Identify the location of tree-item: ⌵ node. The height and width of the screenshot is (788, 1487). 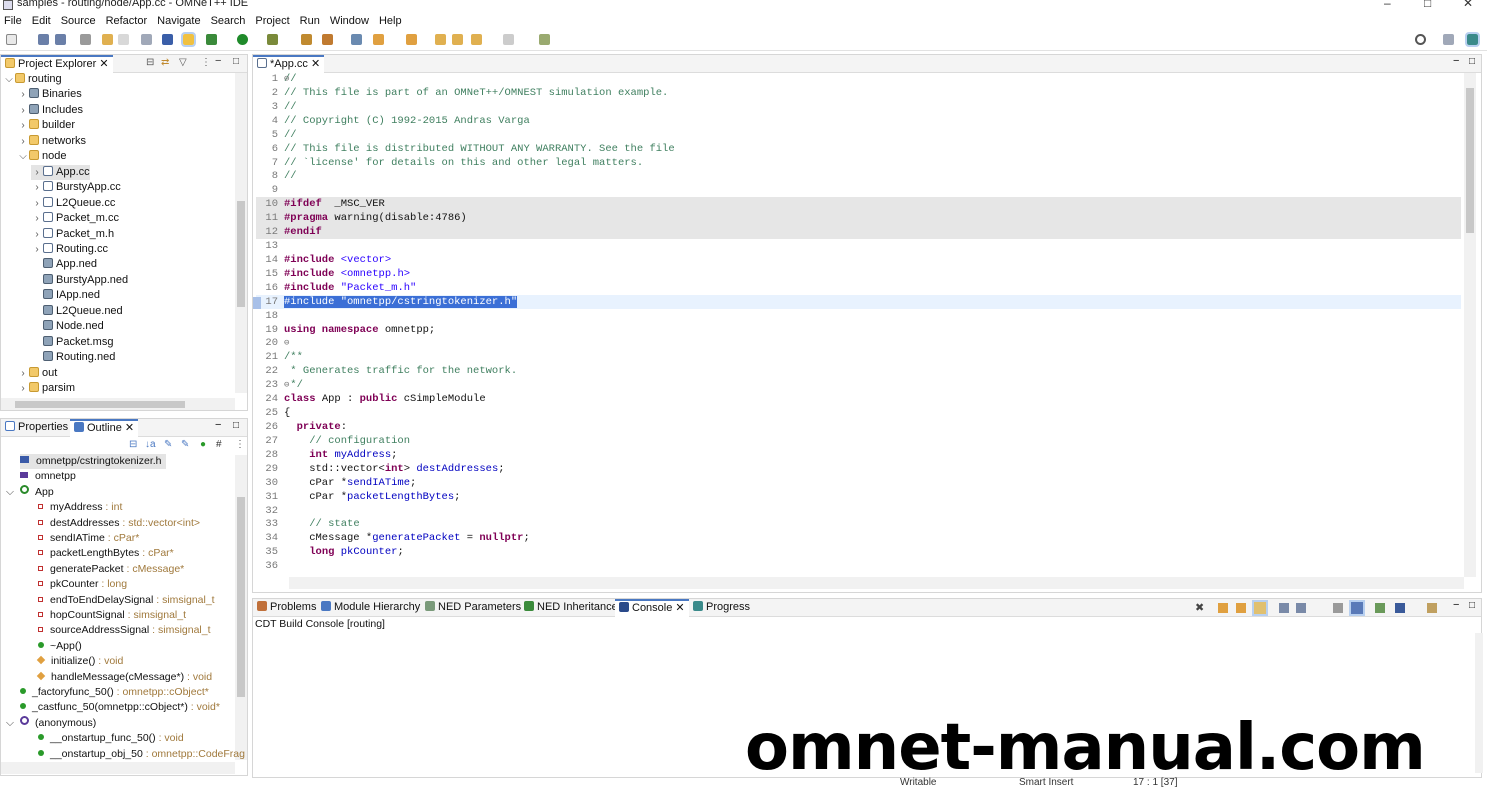
(41, 156).